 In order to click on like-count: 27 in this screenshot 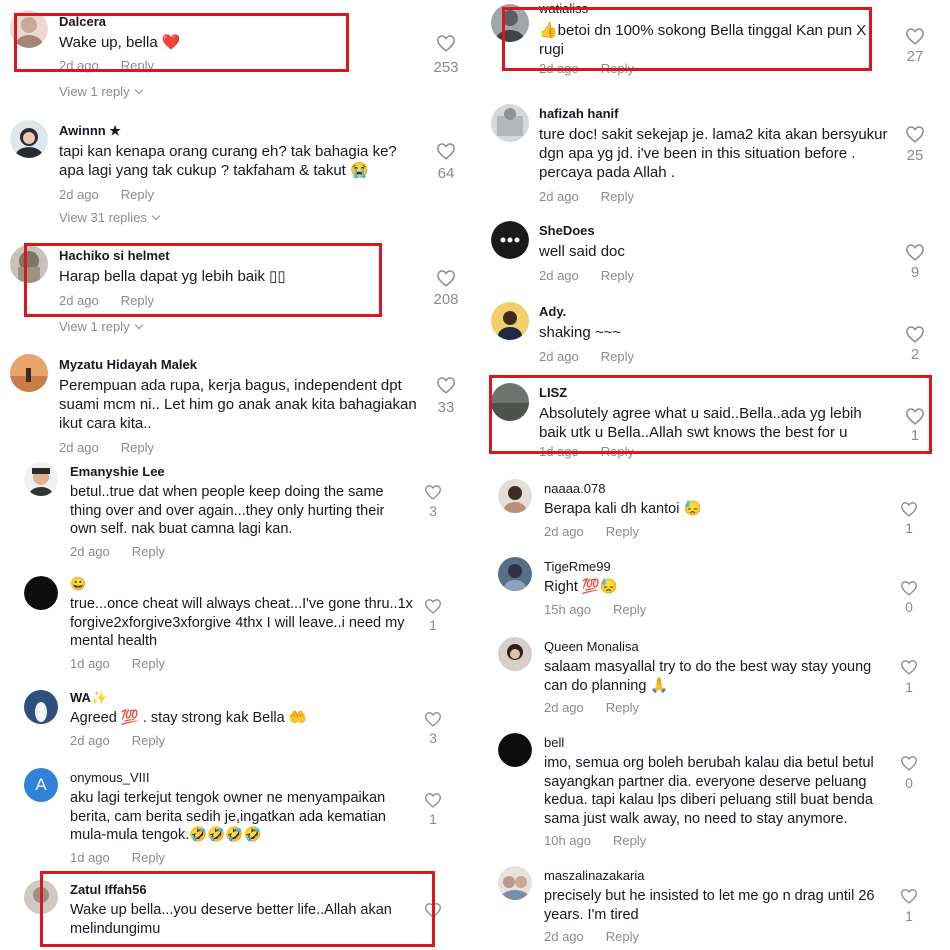, I will do `click(915, 56)`.